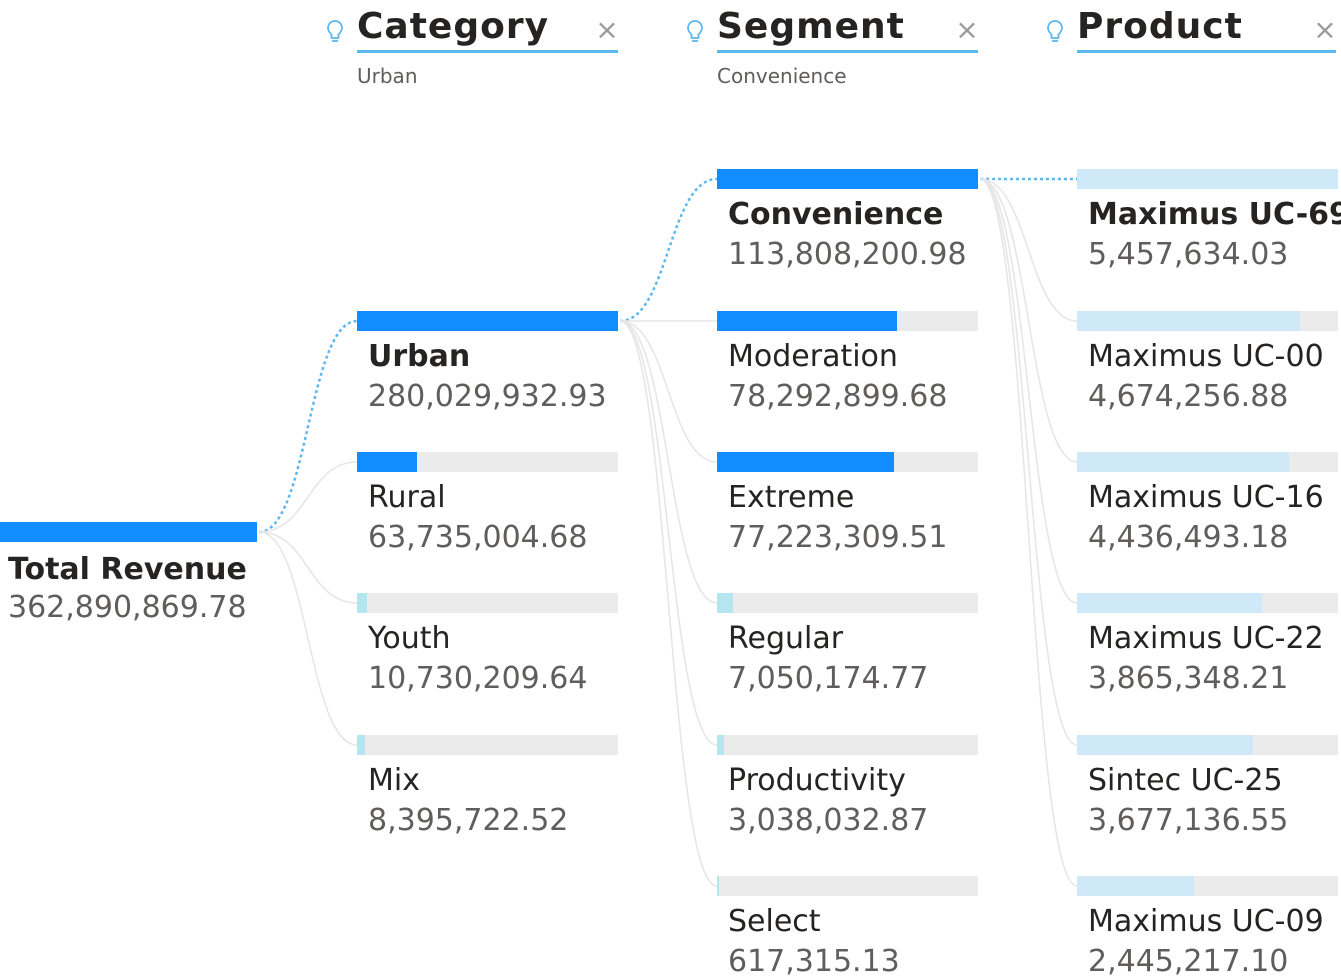 This screenshot has width=1341, height=980. What do you see at coordinates (817, 780) in the screenshot?
I see `node-label: Productivity` at bounding box center [817, 780].